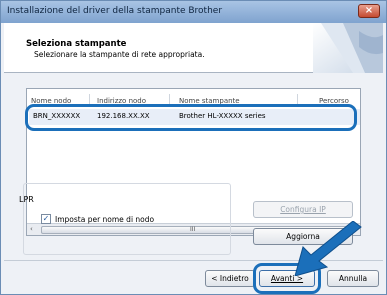  I want to click on configure-ip-label: Configura IP, so click(303, 209).